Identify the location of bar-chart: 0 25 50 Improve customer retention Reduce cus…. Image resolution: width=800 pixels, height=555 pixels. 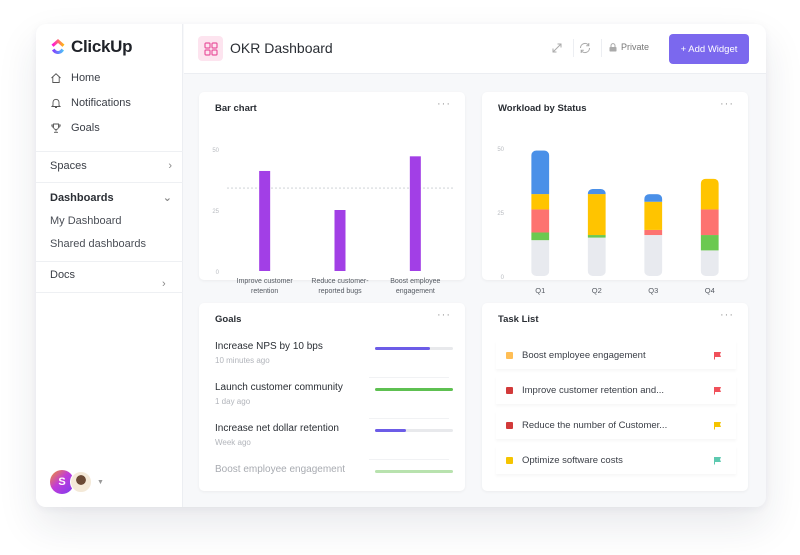
(332, 221).